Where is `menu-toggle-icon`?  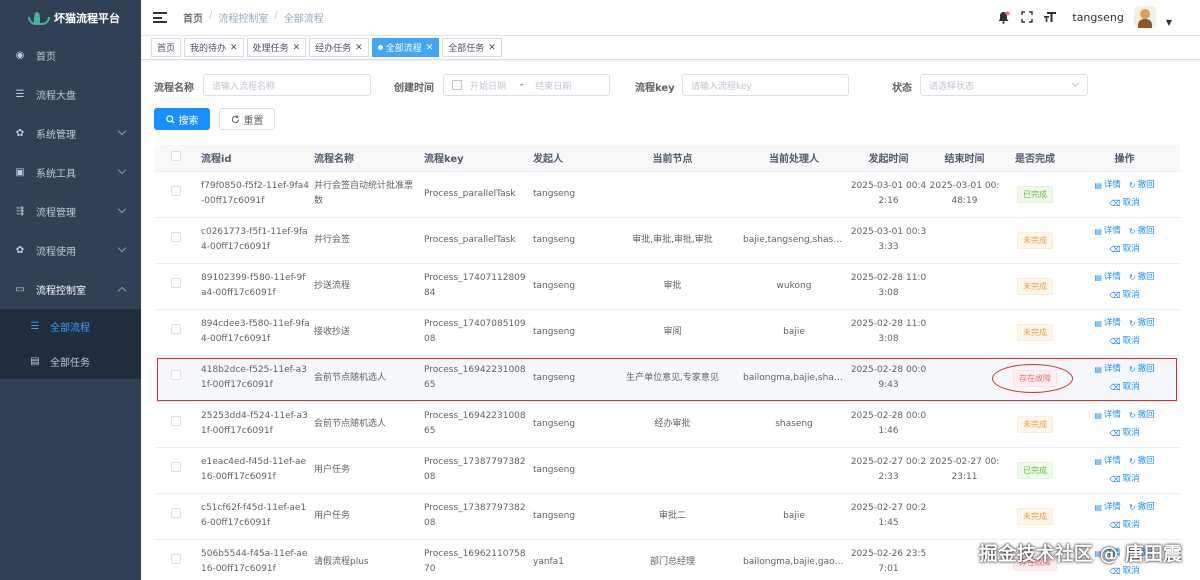
menu-toggle-icon is located at coordinates (160, 17).